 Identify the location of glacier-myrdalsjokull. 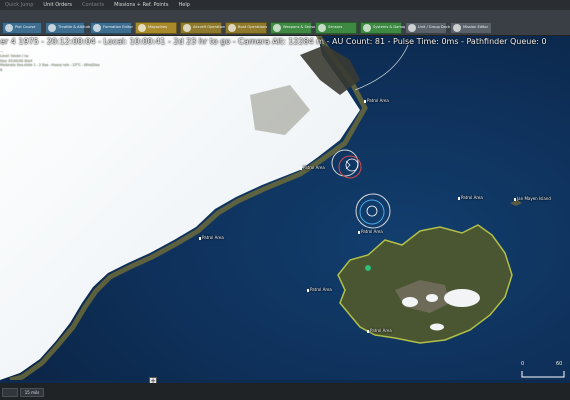
(437, 327).